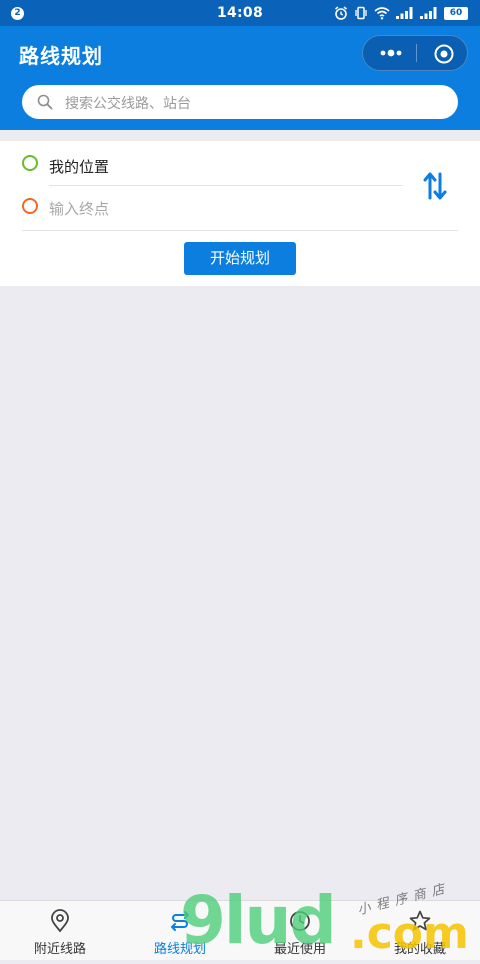 This screenshot has width=480, height=964. I want to click on vibrate-icon, so click(361, 13).